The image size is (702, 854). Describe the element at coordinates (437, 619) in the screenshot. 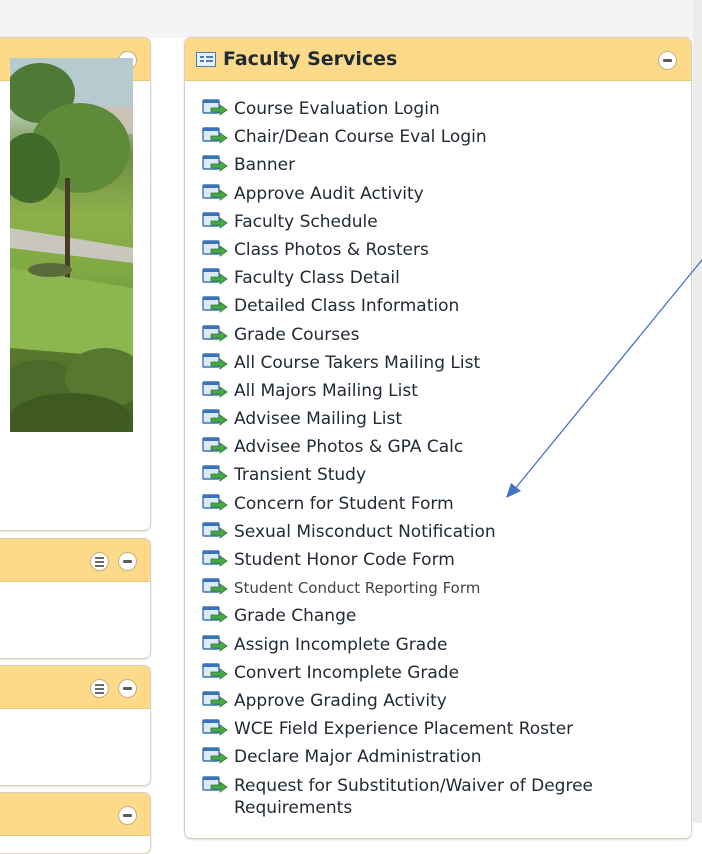

I see `faculty-link: Grade Change` at that location.